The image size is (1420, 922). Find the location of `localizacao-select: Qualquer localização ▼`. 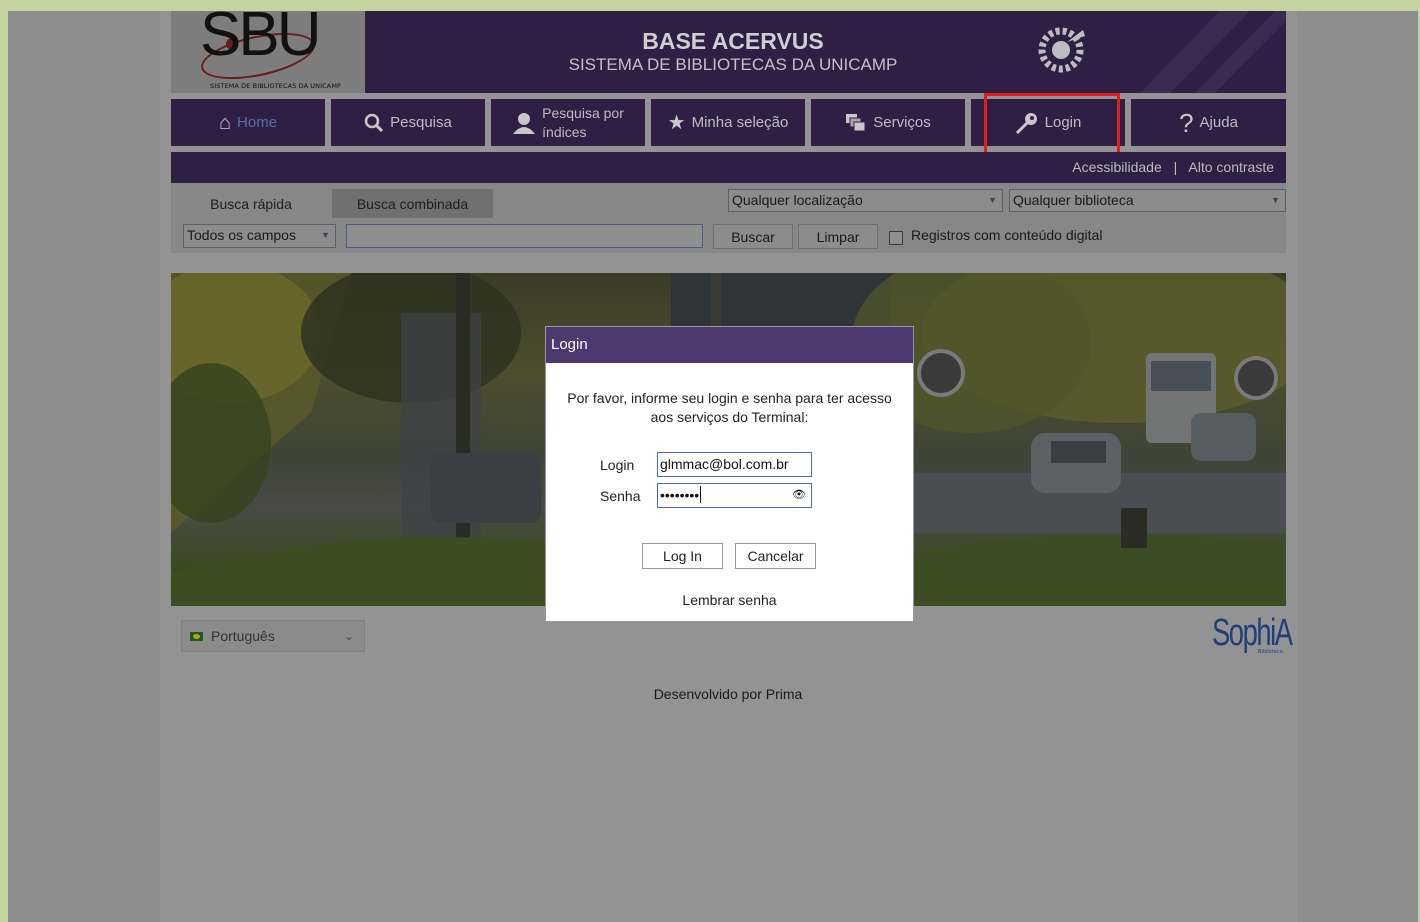

localizacao-select: Qualquer localização ▼ is located at coordinates (865, 200).